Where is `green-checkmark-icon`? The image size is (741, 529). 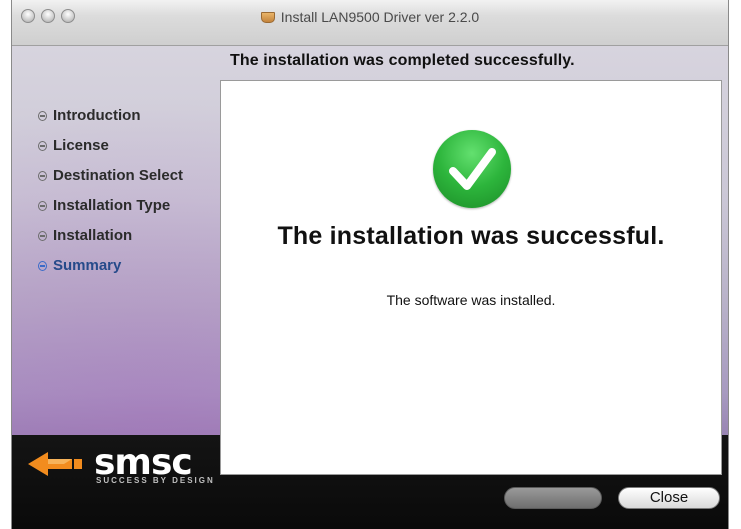 green-checkmark-icon is located at coordinates (472, 169).